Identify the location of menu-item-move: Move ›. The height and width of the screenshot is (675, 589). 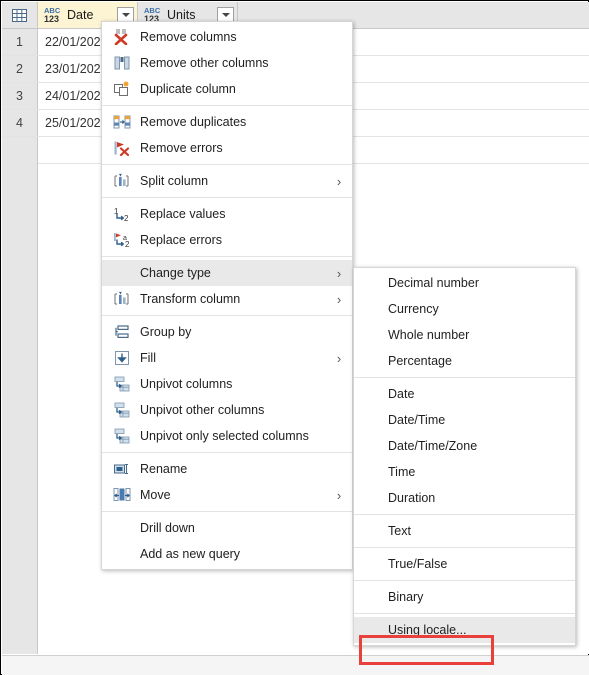
(227, 495).